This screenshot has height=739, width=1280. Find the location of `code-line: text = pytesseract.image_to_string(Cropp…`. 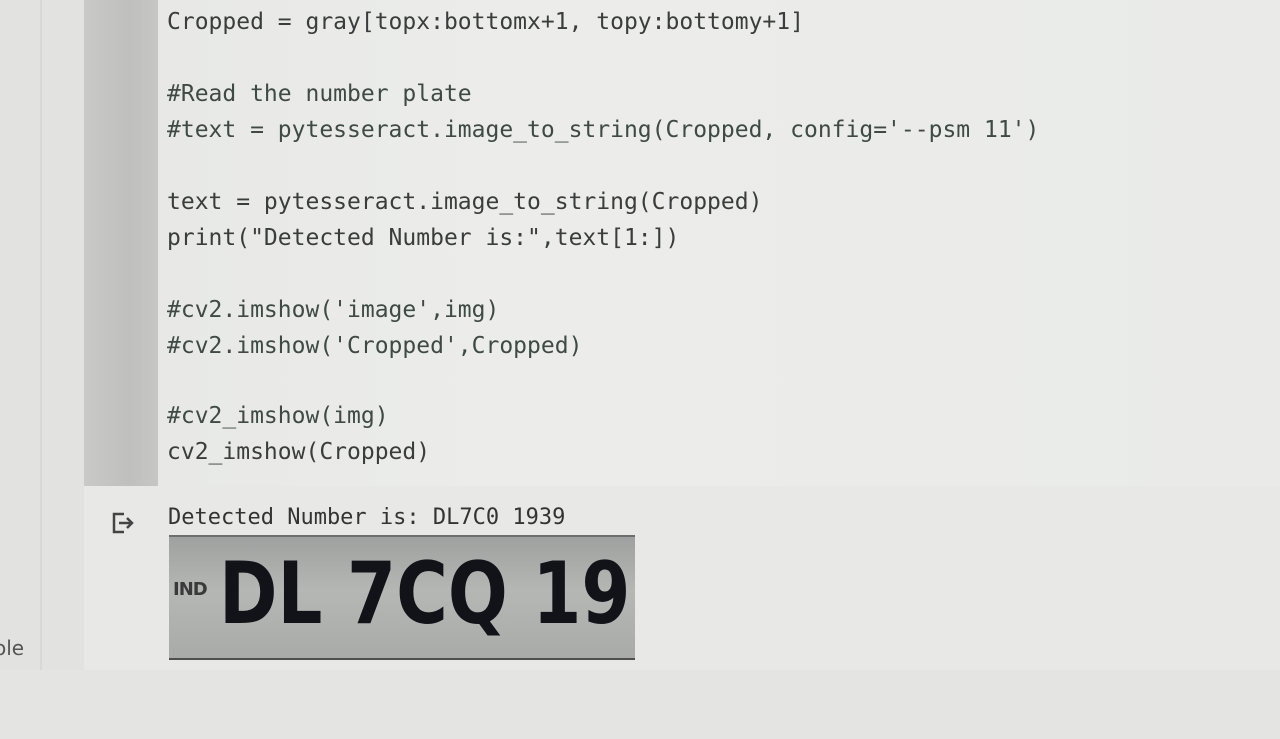

code-line: text = pytesseract.image_to_string(Cropp… is located at coordinates (464, 202).